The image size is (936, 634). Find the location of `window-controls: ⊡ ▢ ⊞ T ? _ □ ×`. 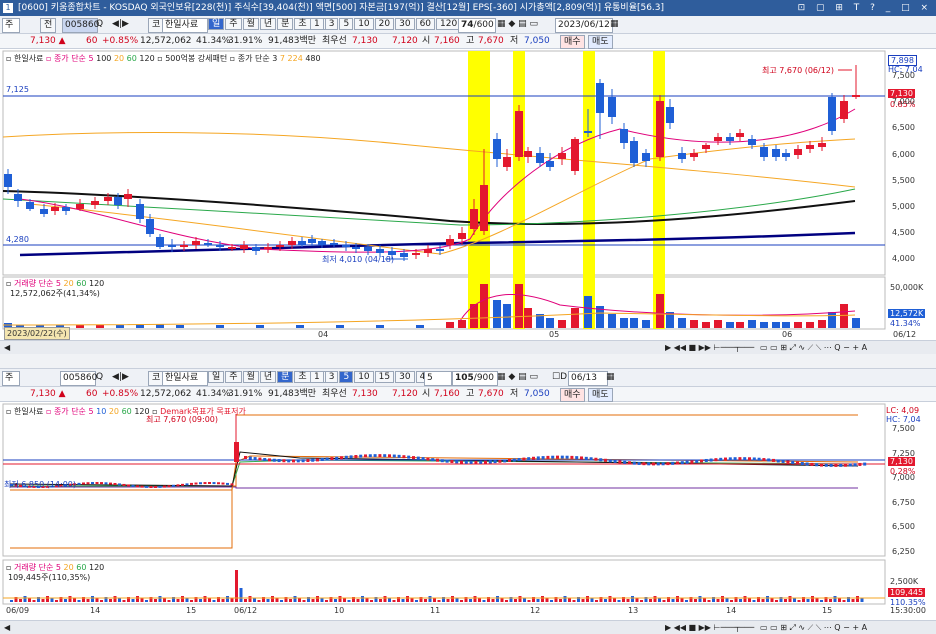

window-controls: ⊡ ▢ ⊞ T ? _ □ × is located at coordinates (865, 8).